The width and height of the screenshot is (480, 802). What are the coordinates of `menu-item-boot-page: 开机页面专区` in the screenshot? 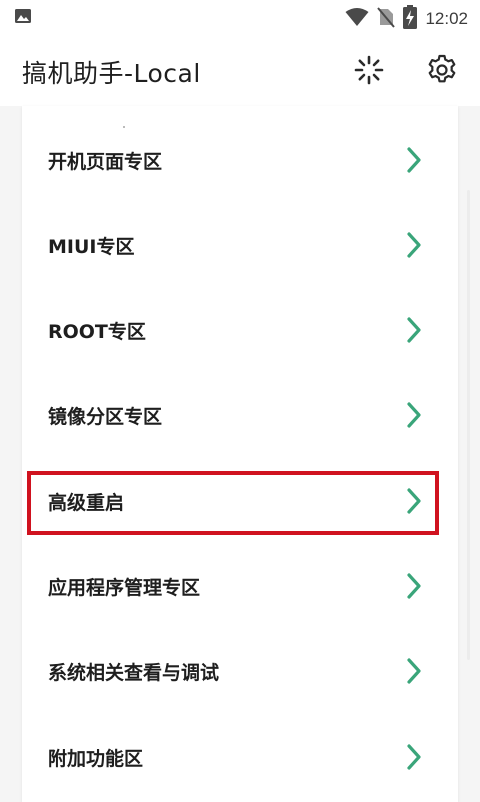 It's located at (240, 160).